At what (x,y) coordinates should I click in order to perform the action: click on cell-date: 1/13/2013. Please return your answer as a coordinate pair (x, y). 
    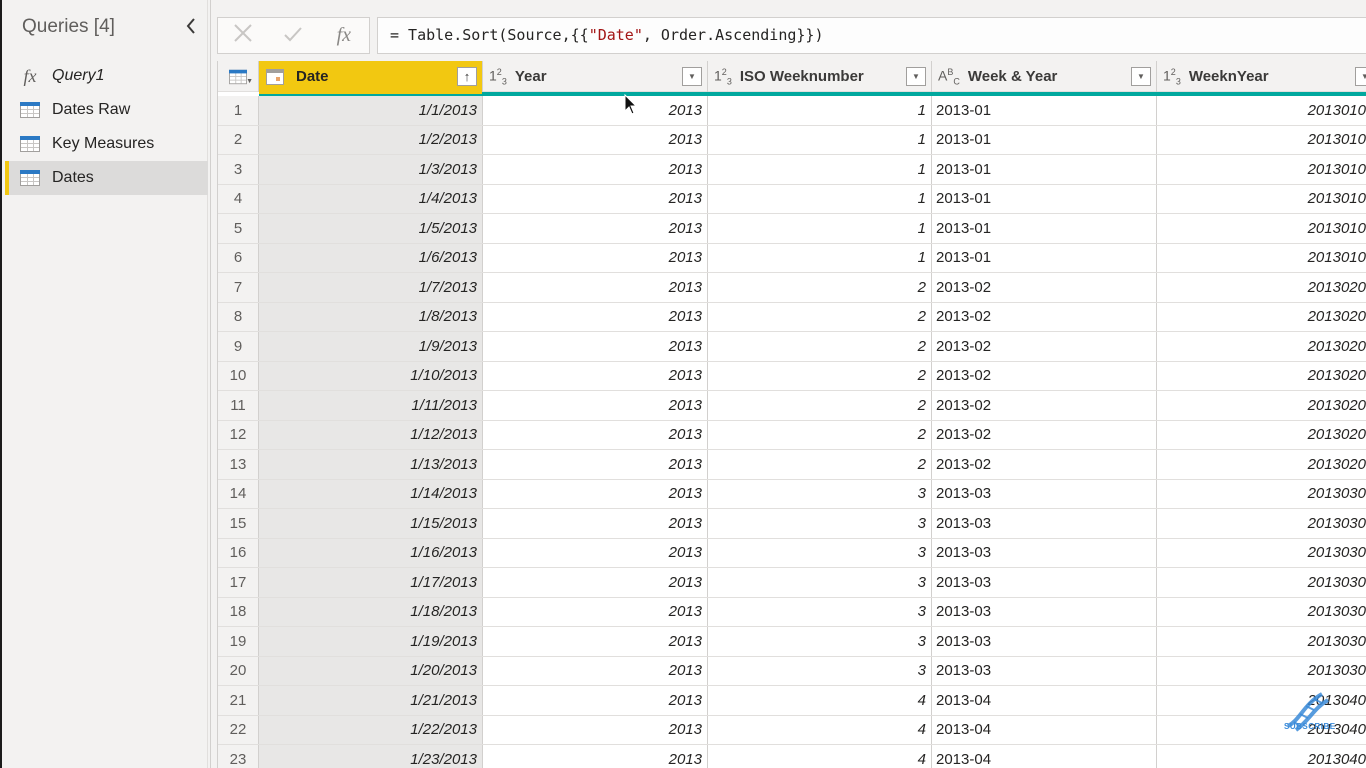
    Looking at the image, I should click on (371, 464).